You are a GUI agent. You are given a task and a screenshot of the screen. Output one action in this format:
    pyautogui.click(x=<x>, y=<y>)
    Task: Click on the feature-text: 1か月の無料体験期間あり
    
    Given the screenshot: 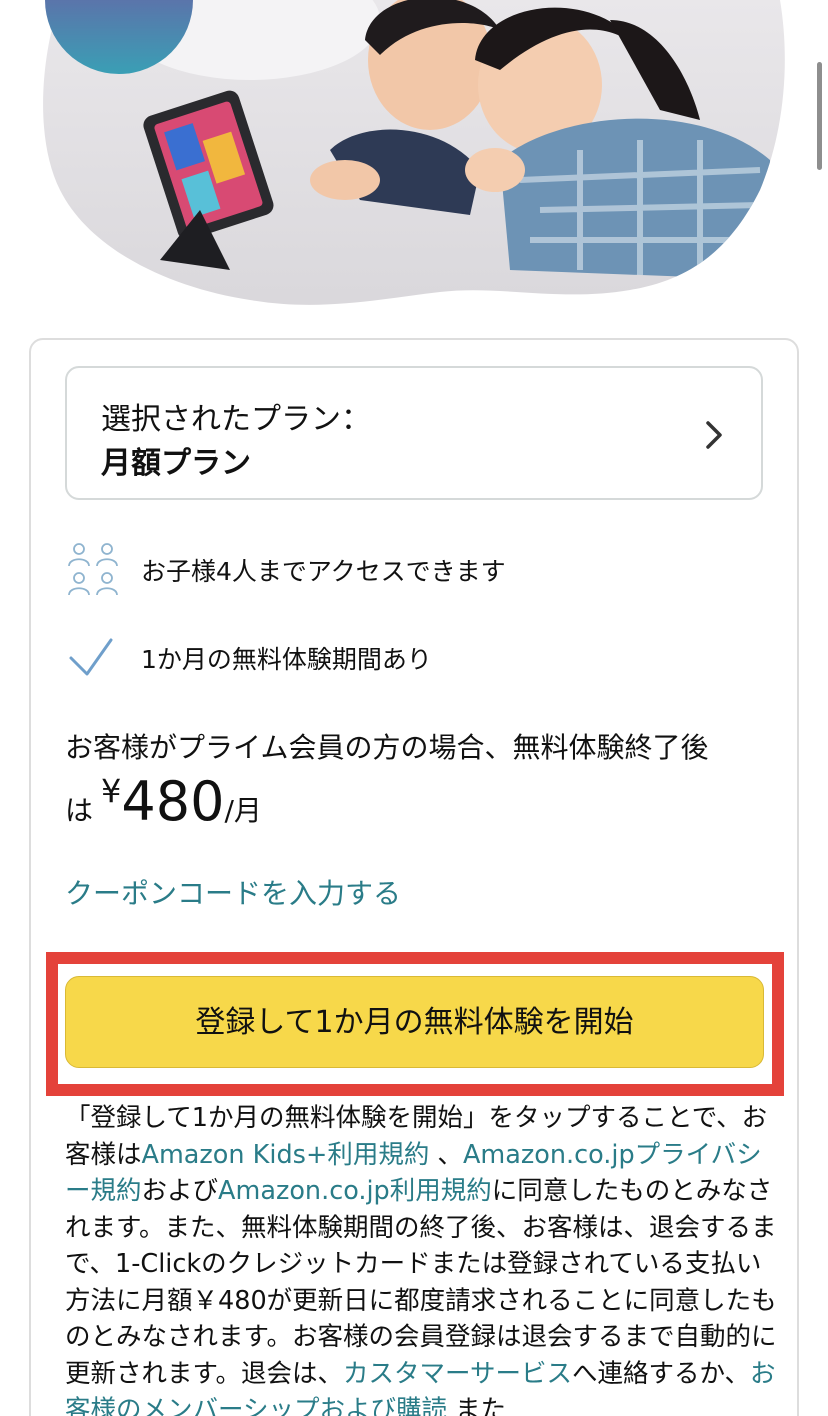 What is the action you would take?
    pyautogui.click(x=286, y=659)
    